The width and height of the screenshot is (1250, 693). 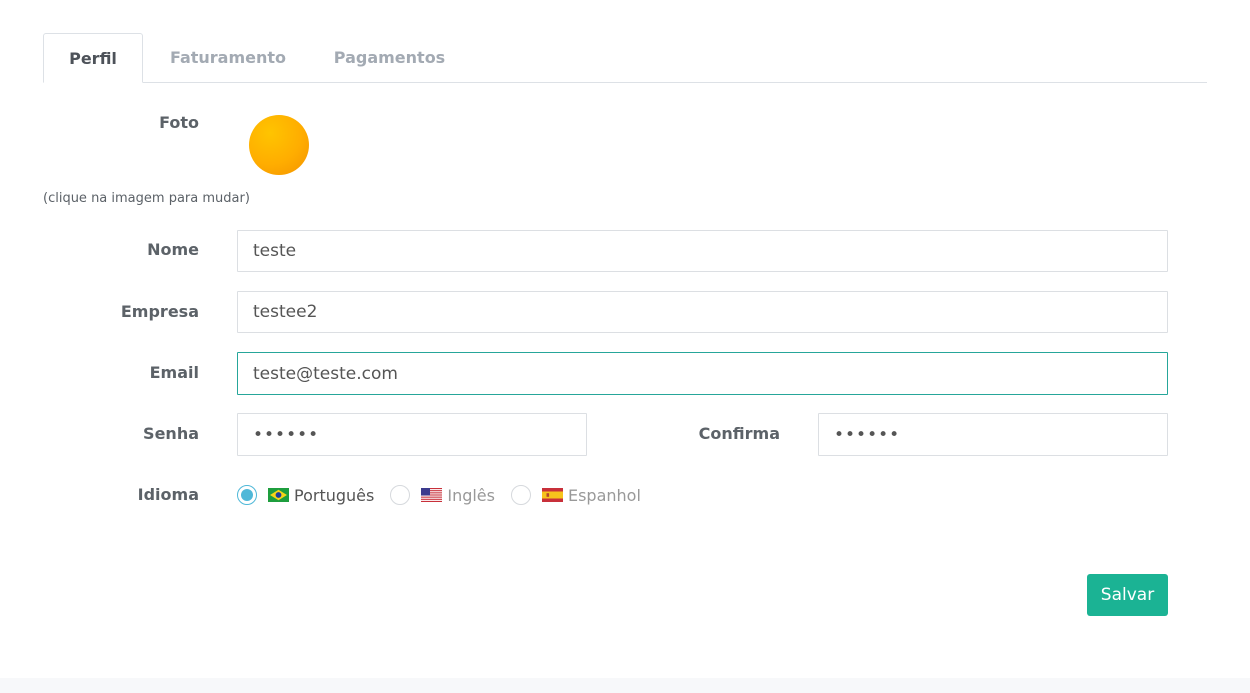 I want to click on language-radio-group: Português Inglês Espanhol, so click(x=447, y=495).